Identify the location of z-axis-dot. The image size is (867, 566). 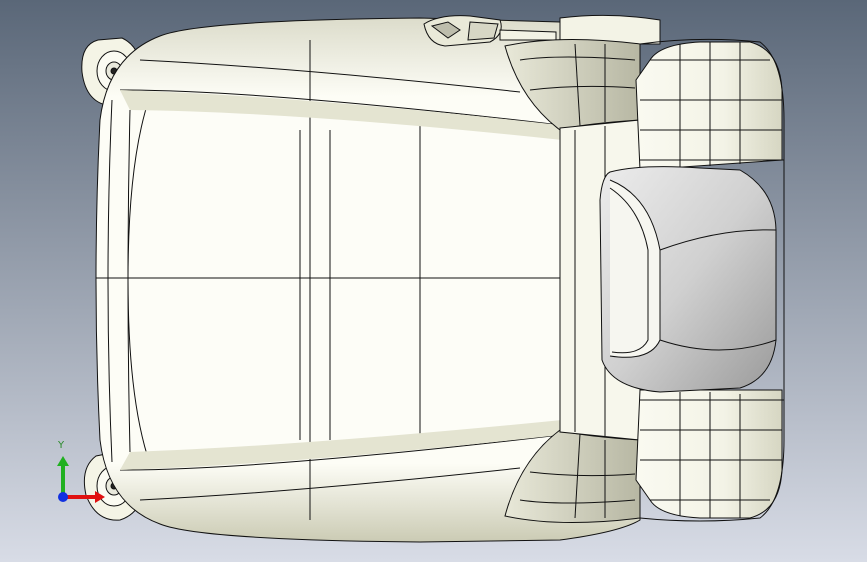
(63, 497).